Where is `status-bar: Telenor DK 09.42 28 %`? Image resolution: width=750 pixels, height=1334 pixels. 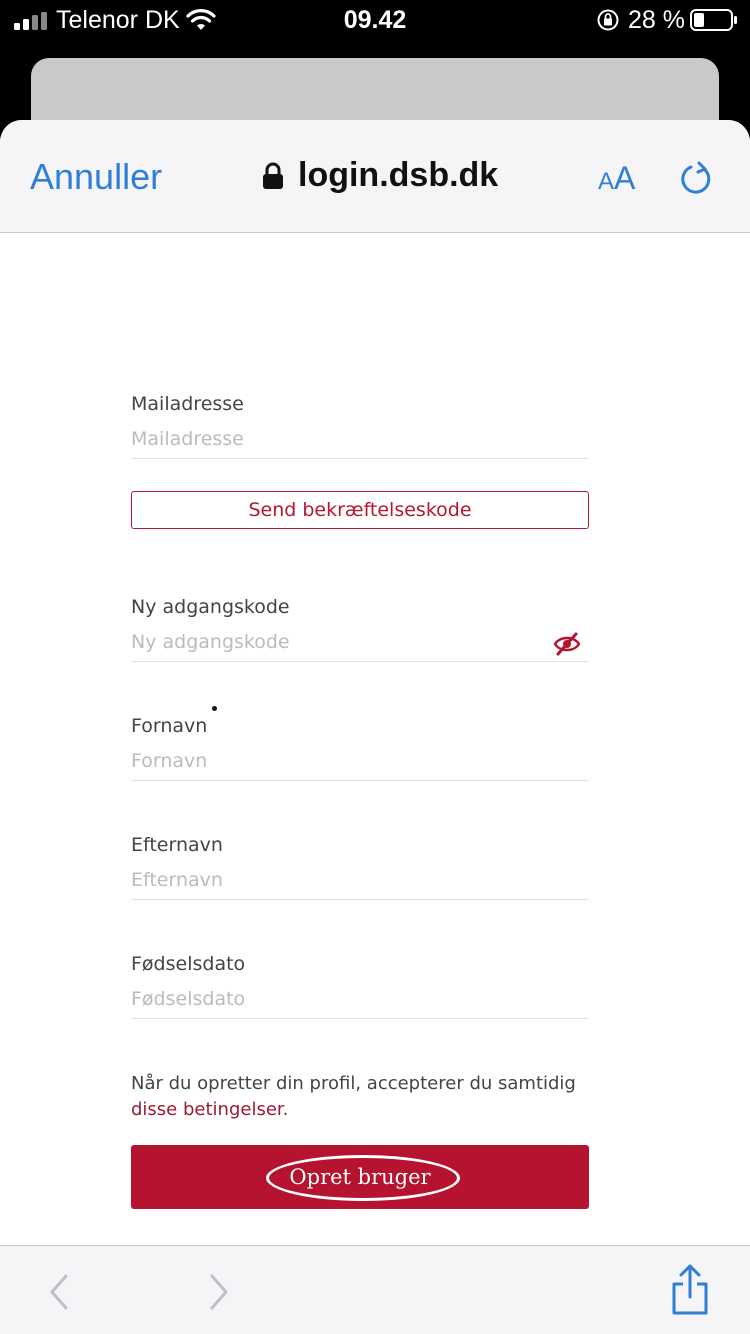 status-bar: Telenor DK 09.42 28 % is located at coordinates (375, 22).